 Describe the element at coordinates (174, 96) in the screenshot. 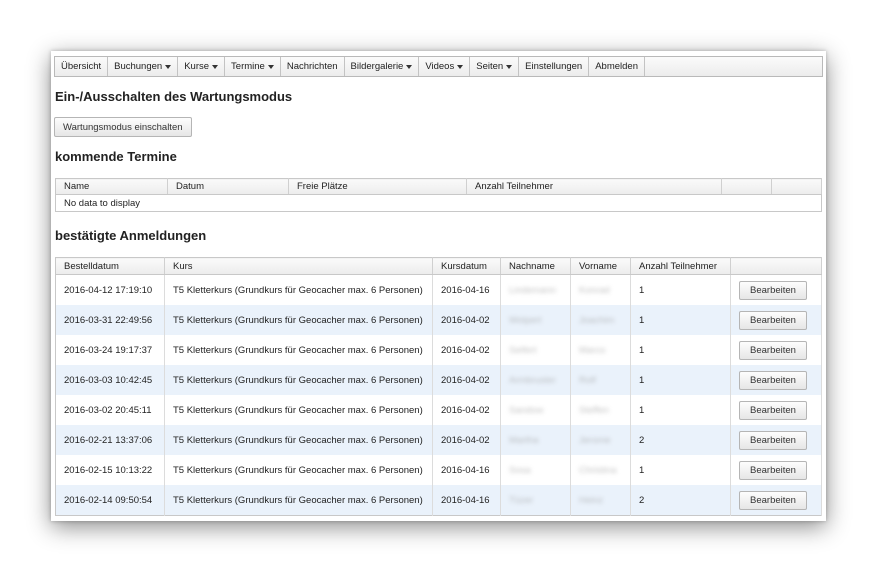

I see `maintenance-heading: Ein-/Ausschalten des Wartungsmodus` at that location.